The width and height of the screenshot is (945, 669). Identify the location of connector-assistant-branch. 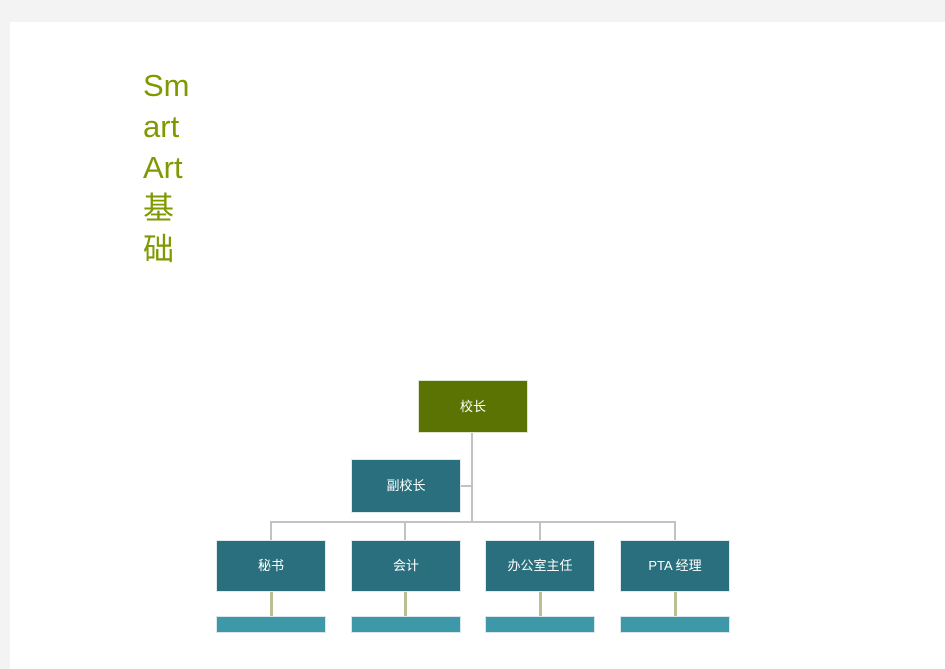
(466, 486).